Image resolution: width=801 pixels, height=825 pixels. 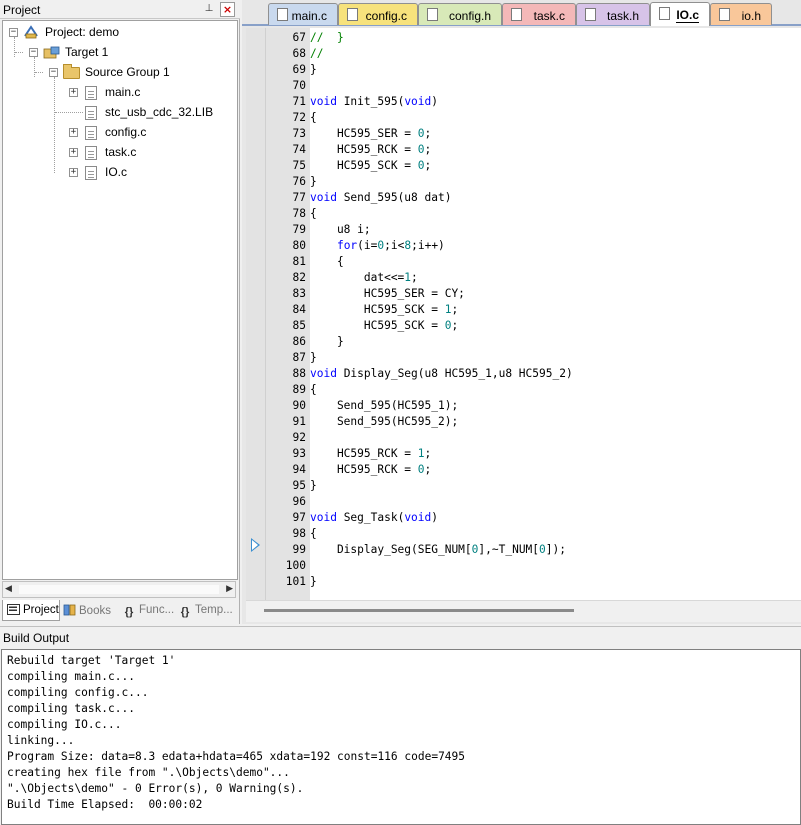 What do you see at coordinates (255, 545) in the screenshot?
I see `current-line-arrow-icon` at bounding box center [255, 545].